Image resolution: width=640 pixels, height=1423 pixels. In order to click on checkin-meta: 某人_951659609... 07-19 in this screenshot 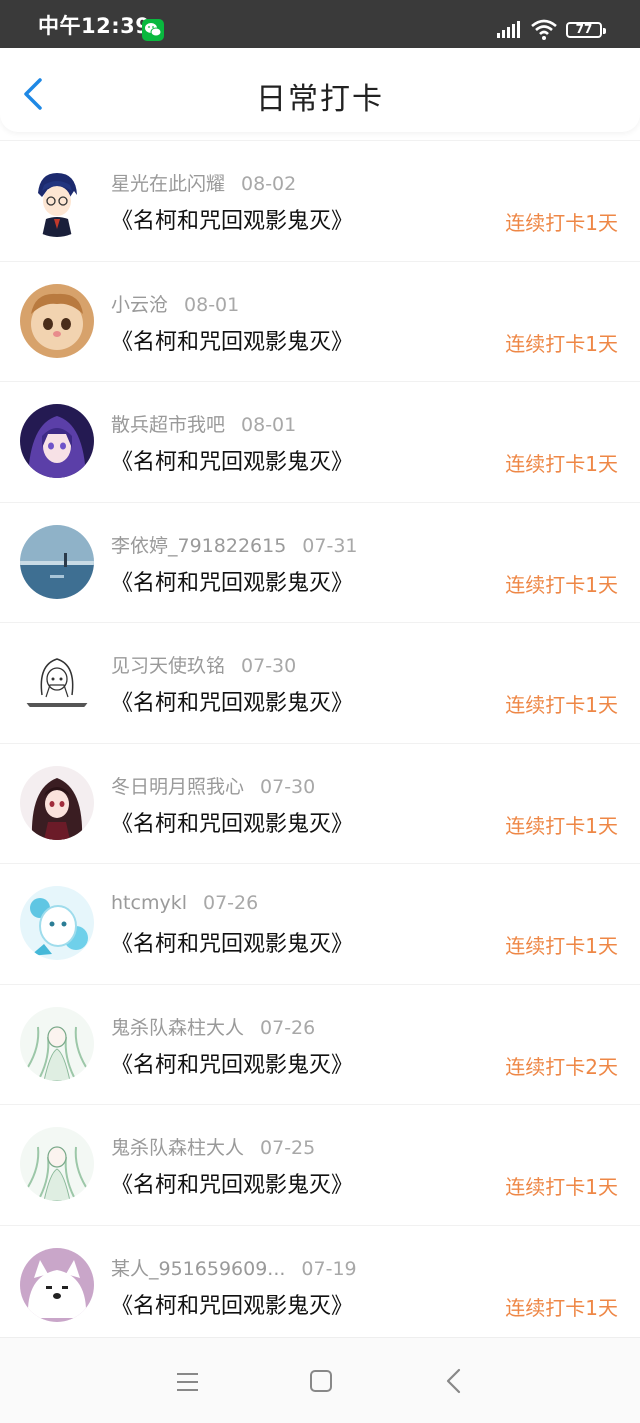, I will do `click(234, 1267)`.